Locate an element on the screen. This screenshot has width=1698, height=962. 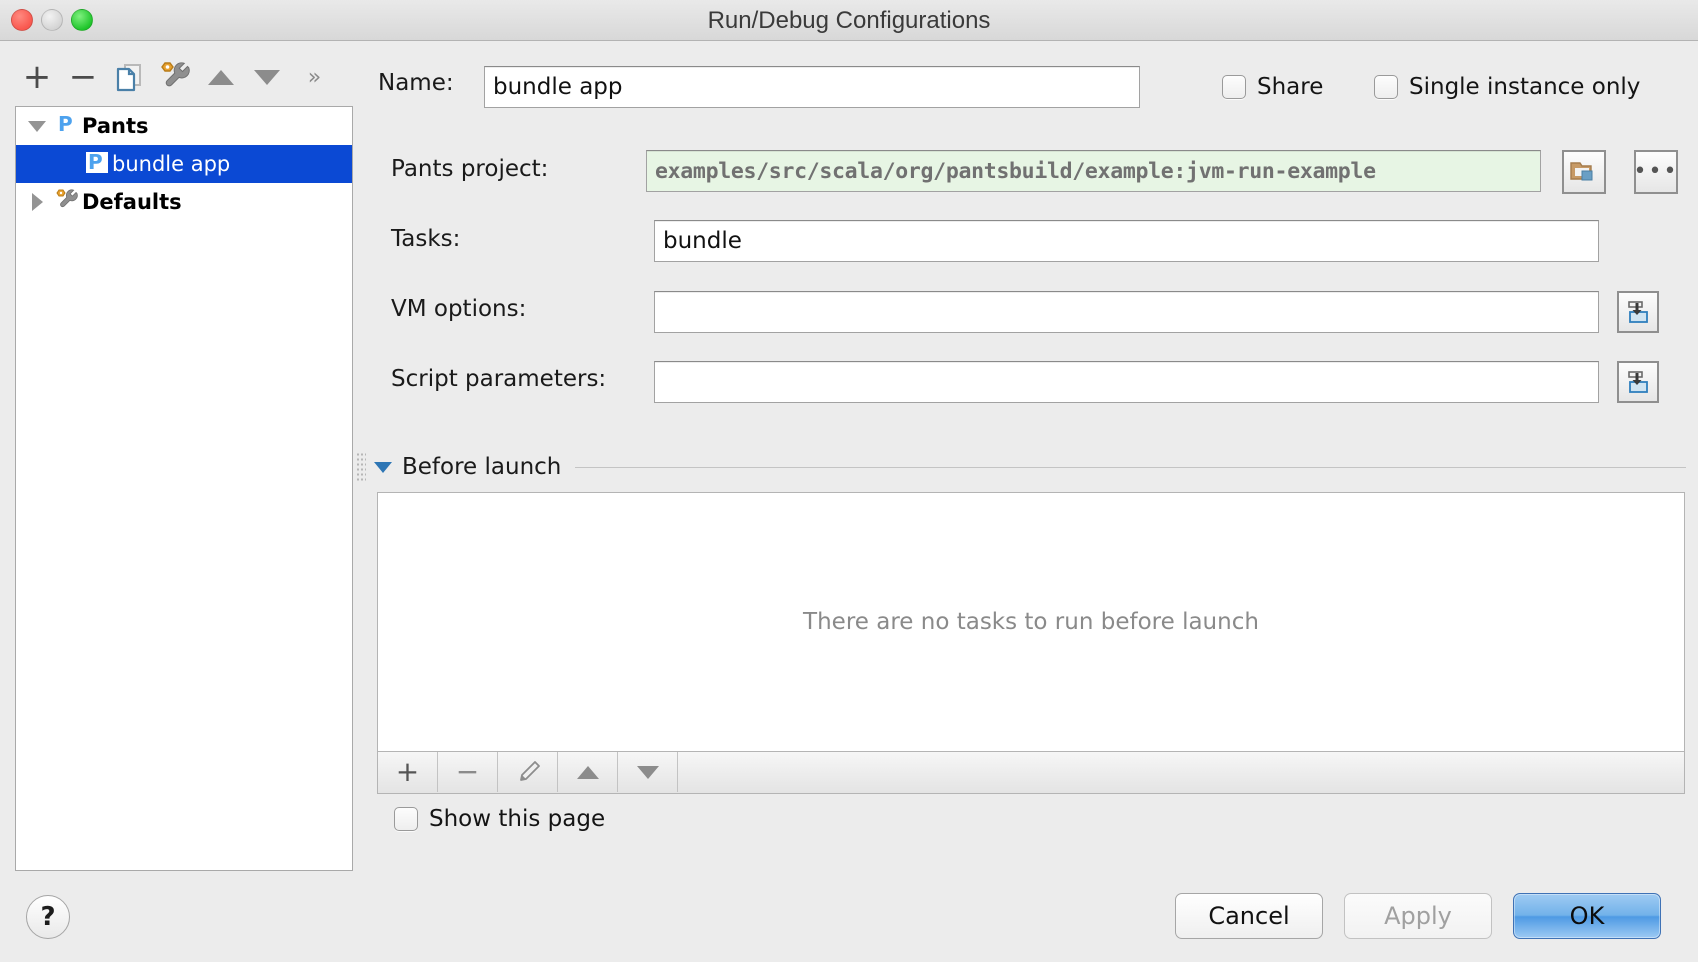
title-bar: Run/Debug Configurations is located at coordinates (849, 20).